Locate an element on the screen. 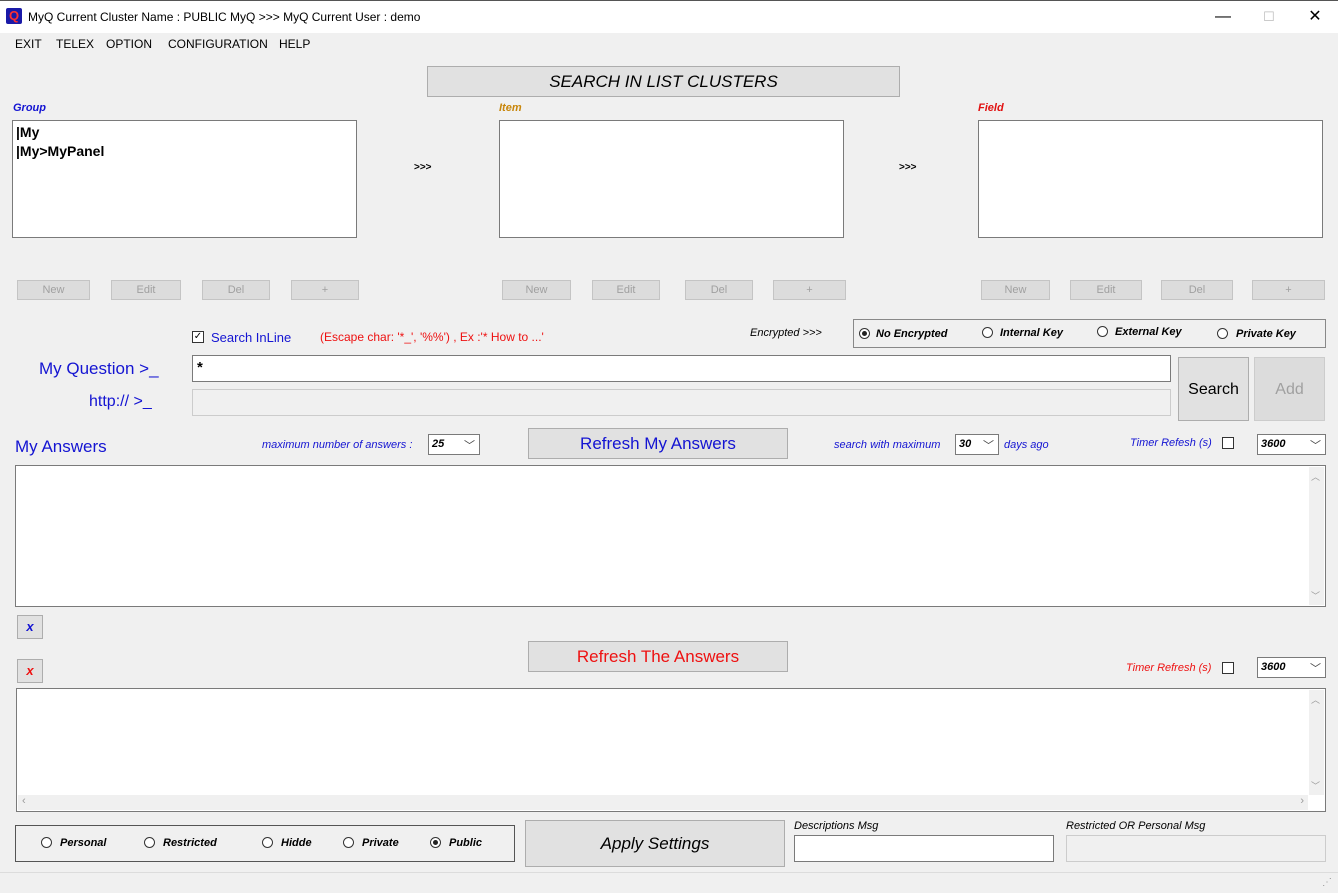  radio-private-label: Private is located at coordinates (380, 843).